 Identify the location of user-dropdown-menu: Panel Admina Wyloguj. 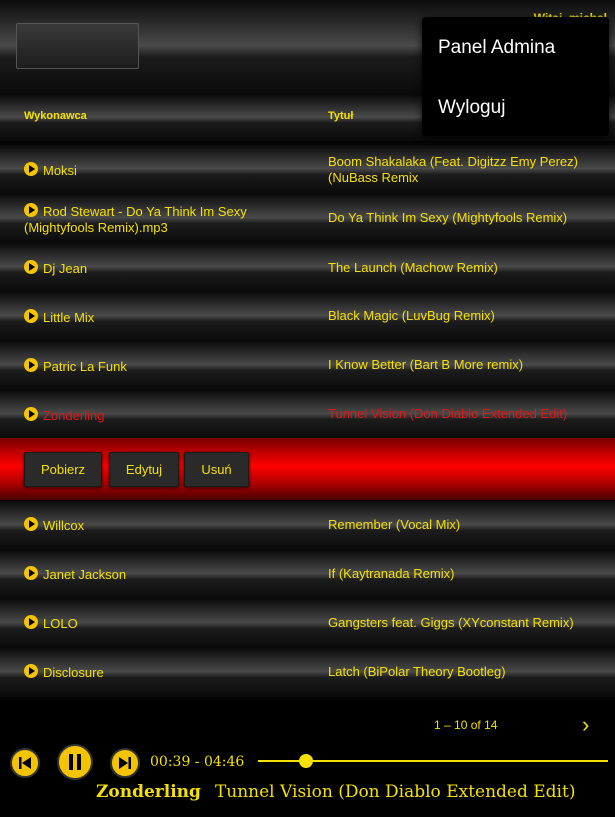
(515, 76).